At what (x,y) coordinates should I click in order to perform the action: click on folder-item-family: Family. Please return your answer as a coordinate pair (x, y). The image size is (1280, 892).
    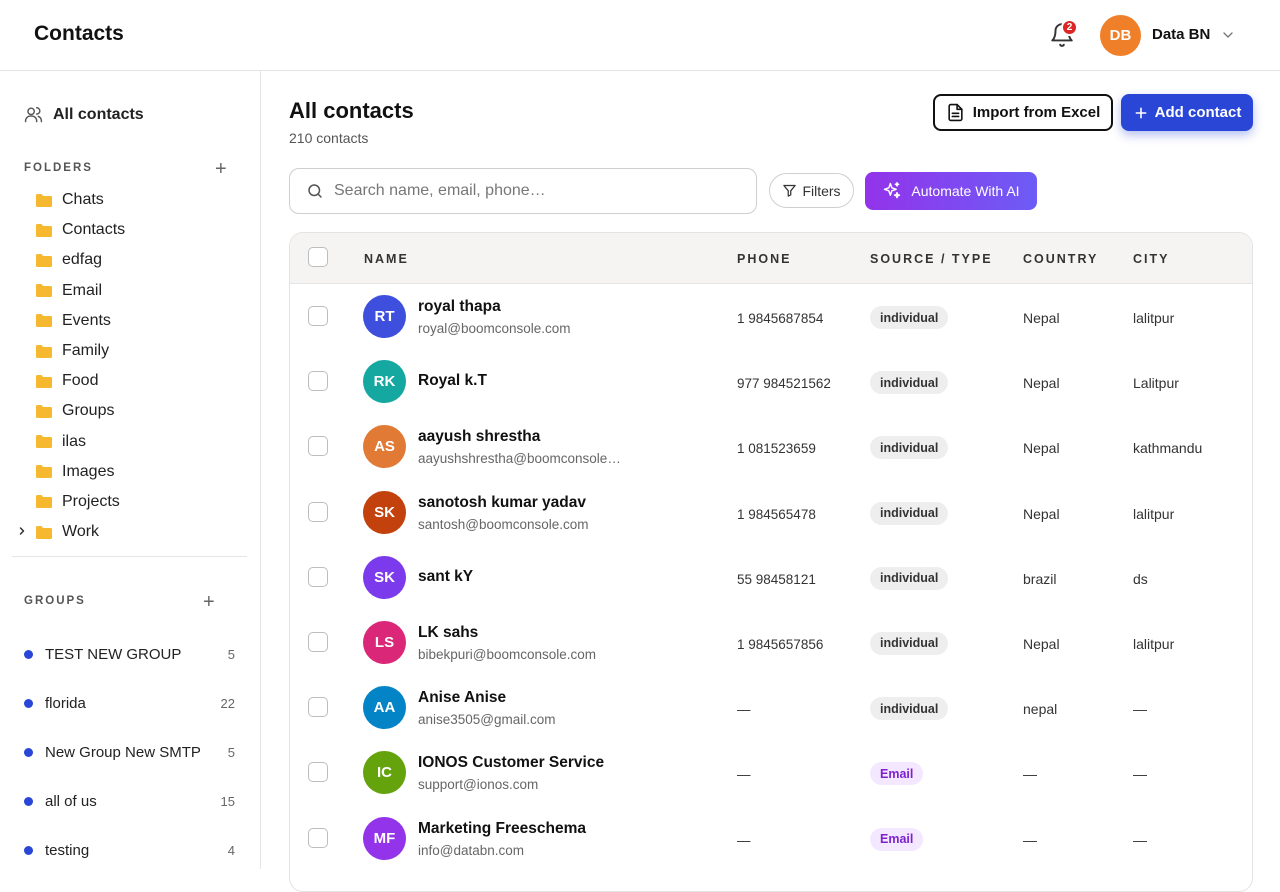
    Looking at the image, I should click on (130, 351).